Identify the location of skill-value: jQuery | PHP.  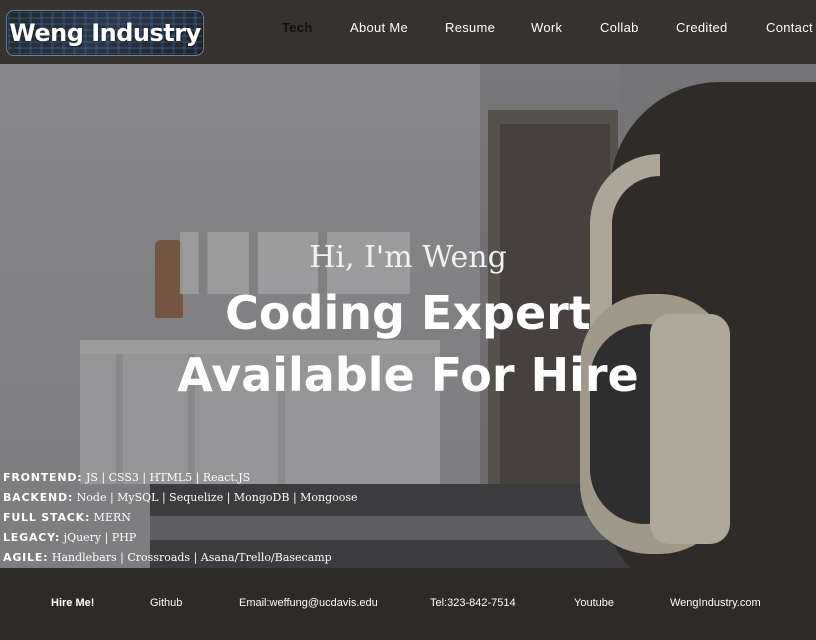
(98, 537).